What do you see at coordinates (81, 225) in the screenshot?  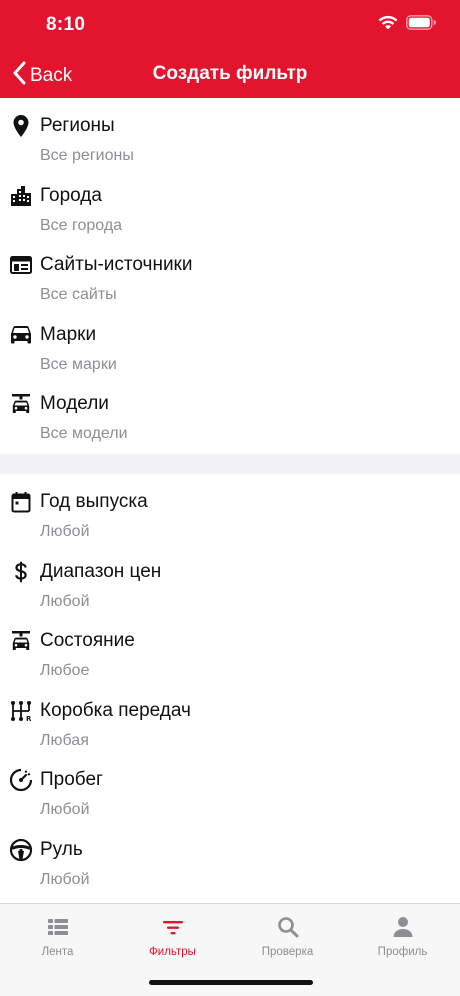 I see `filter-value: Все города` at bounding box center [81, 225].